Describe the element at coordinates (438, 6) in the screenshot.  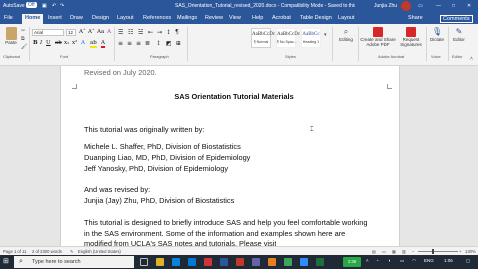
I see `minimize-icon: —` at that location.